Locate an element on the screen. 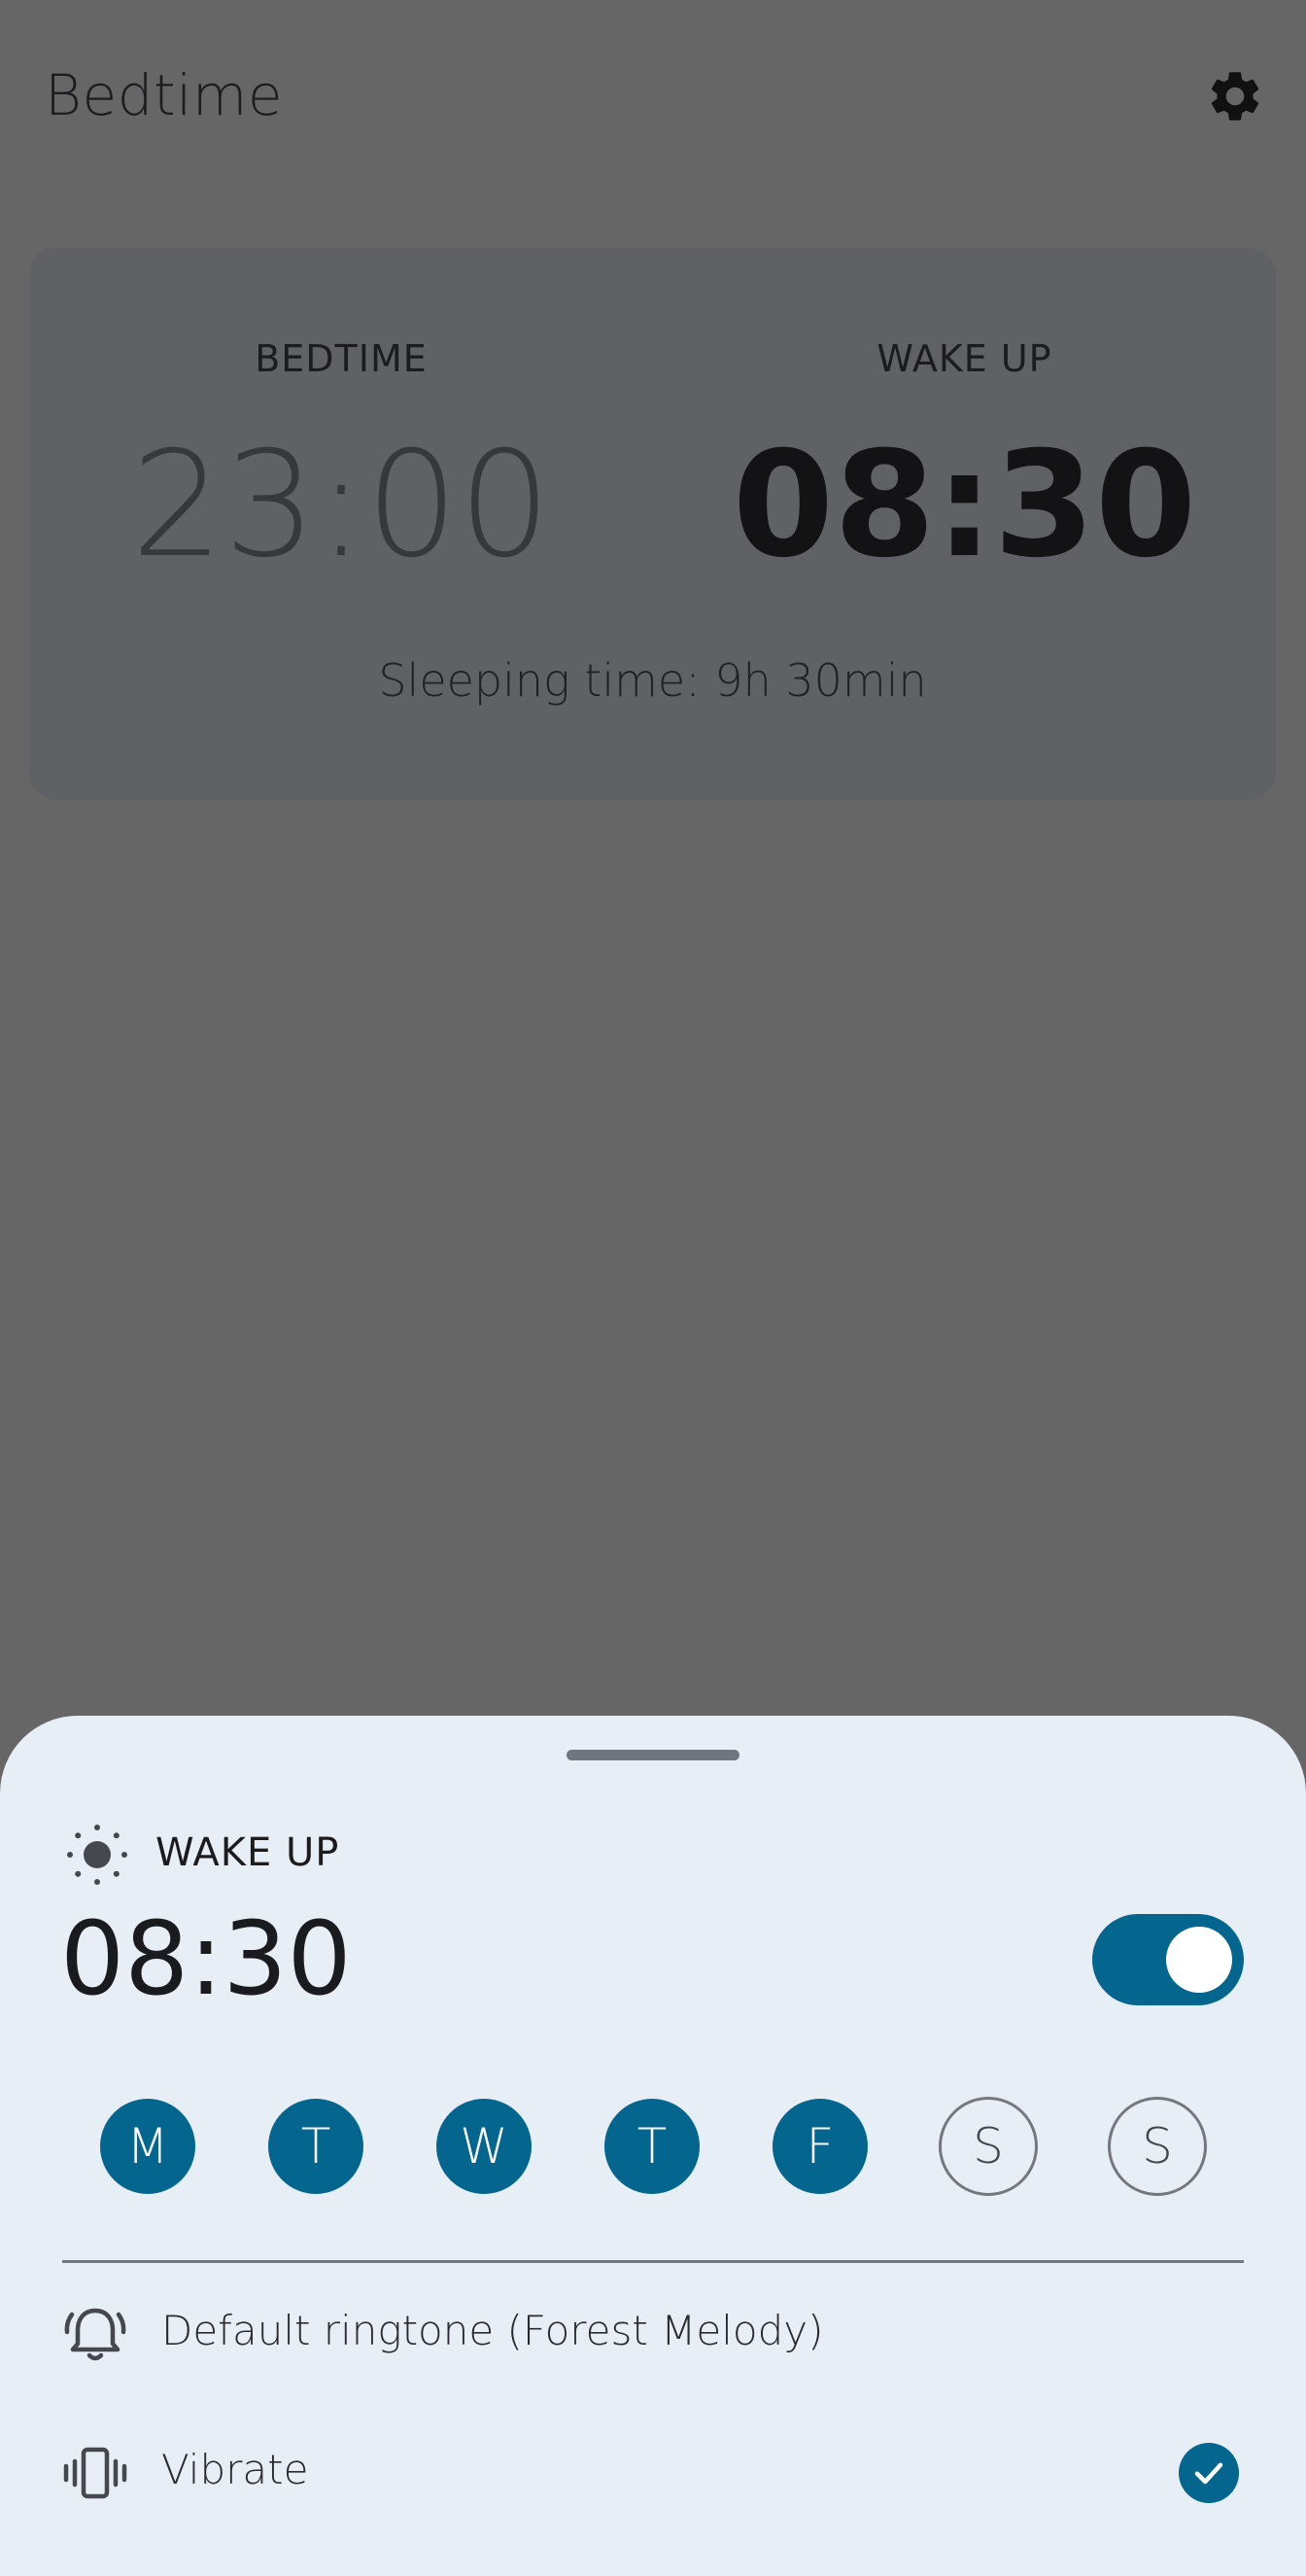 Image resolution: width=1306 pixels, height=2576 pixels. vibrate-row: Vibrate is located at coordinates (653, 2472).